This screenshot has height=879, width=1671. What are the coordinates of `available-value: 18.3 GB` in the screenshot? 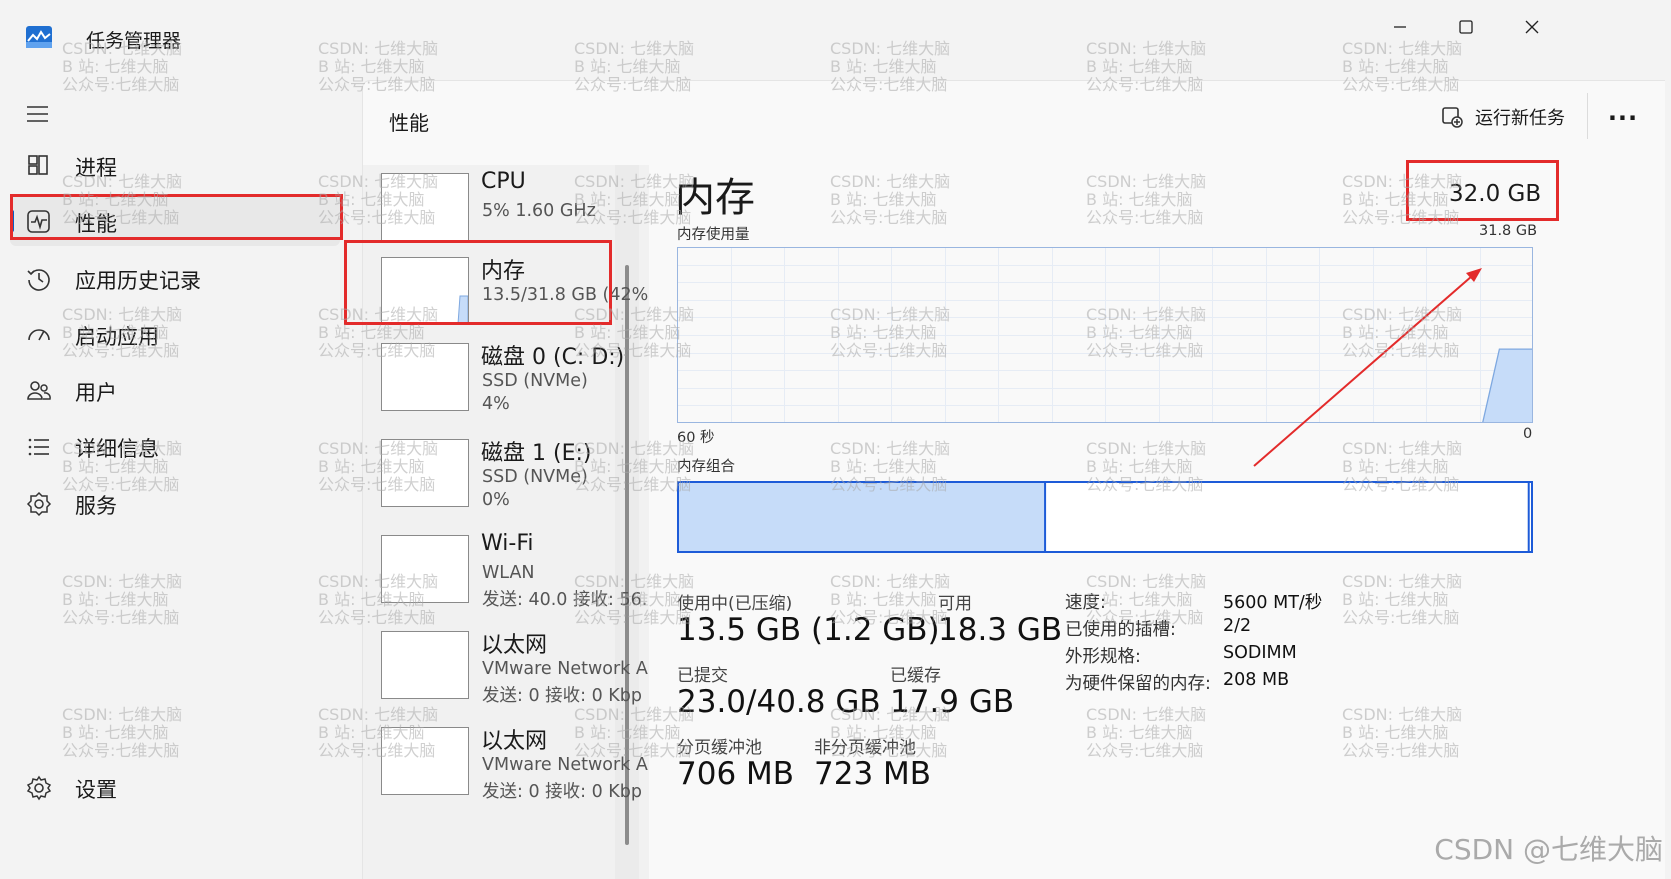 It's located at (1000, 630).